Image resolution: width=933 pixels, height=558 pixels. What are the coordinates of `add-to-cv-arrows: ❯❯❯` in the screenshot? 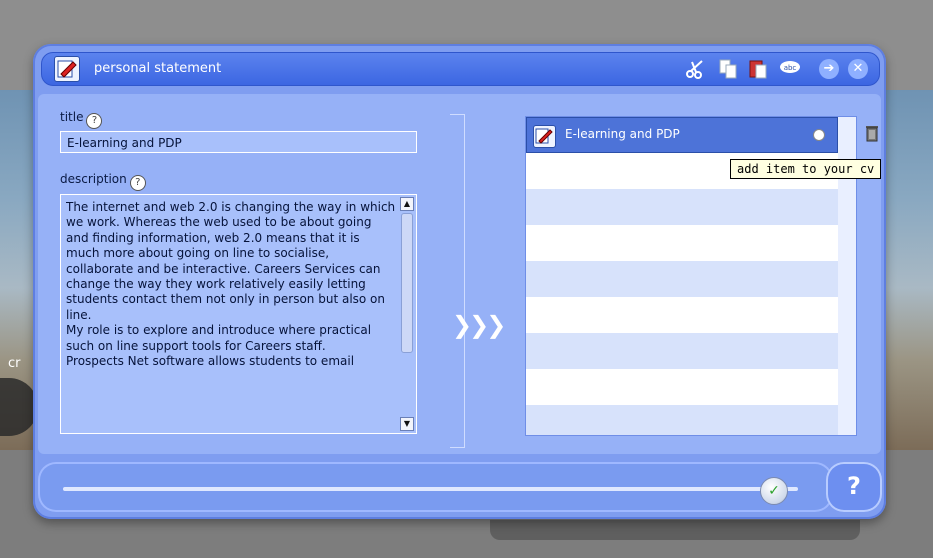 It's located at (479, 325).